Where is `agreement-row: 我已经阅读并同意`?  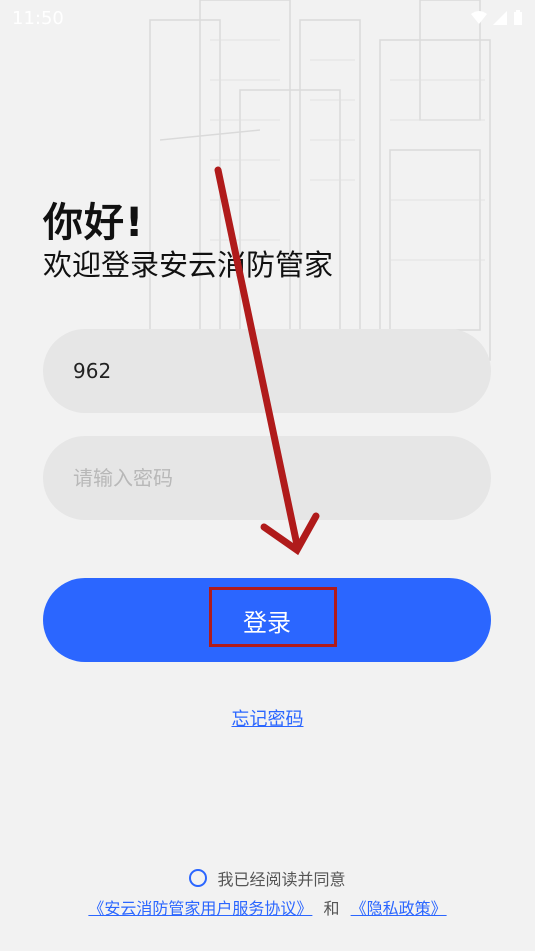
agreement-row: 我已经阅读并同意 is located at coordinates (267, 878).